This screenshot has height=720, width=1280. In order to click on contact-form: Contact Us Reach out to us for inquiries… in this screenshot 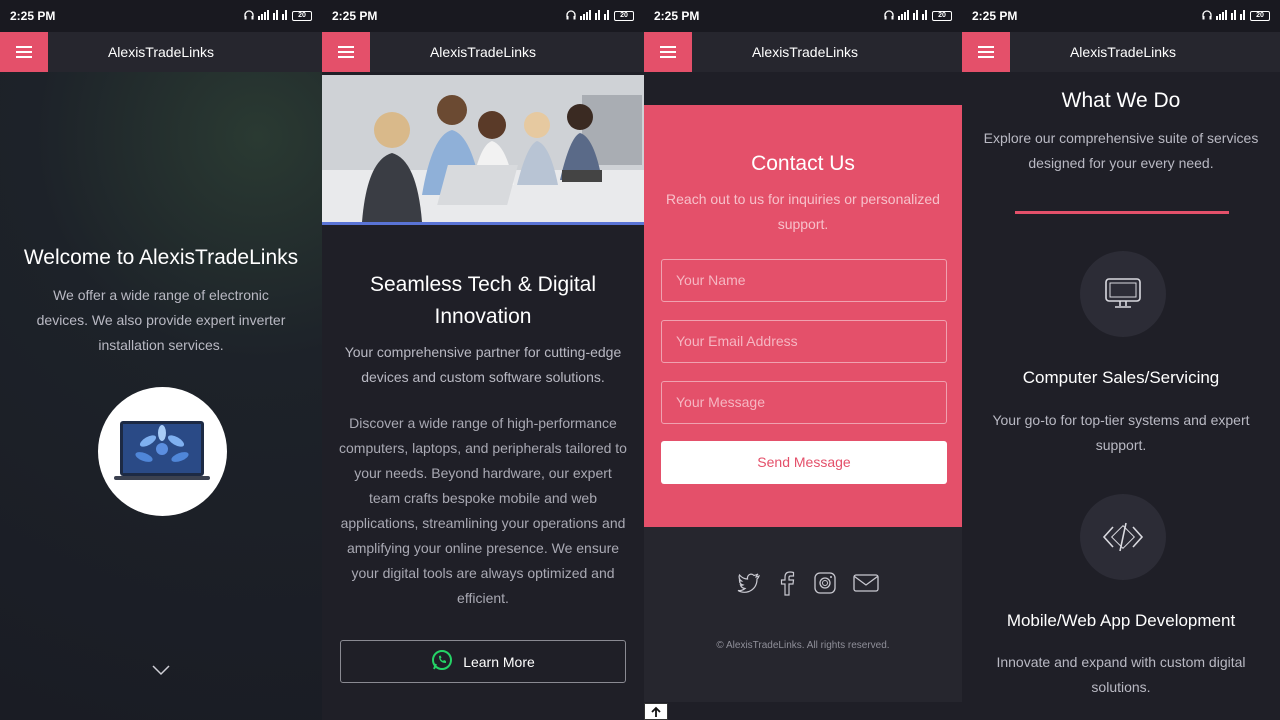, I will do `click(803, 316)`.